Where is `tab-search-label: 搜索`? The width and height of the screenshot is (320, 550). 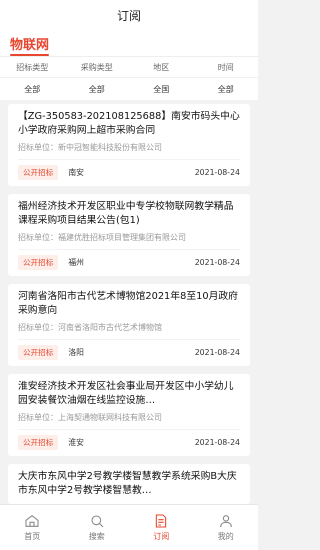
tab-search-label: 搜索 is located at coordinates (96, 536).